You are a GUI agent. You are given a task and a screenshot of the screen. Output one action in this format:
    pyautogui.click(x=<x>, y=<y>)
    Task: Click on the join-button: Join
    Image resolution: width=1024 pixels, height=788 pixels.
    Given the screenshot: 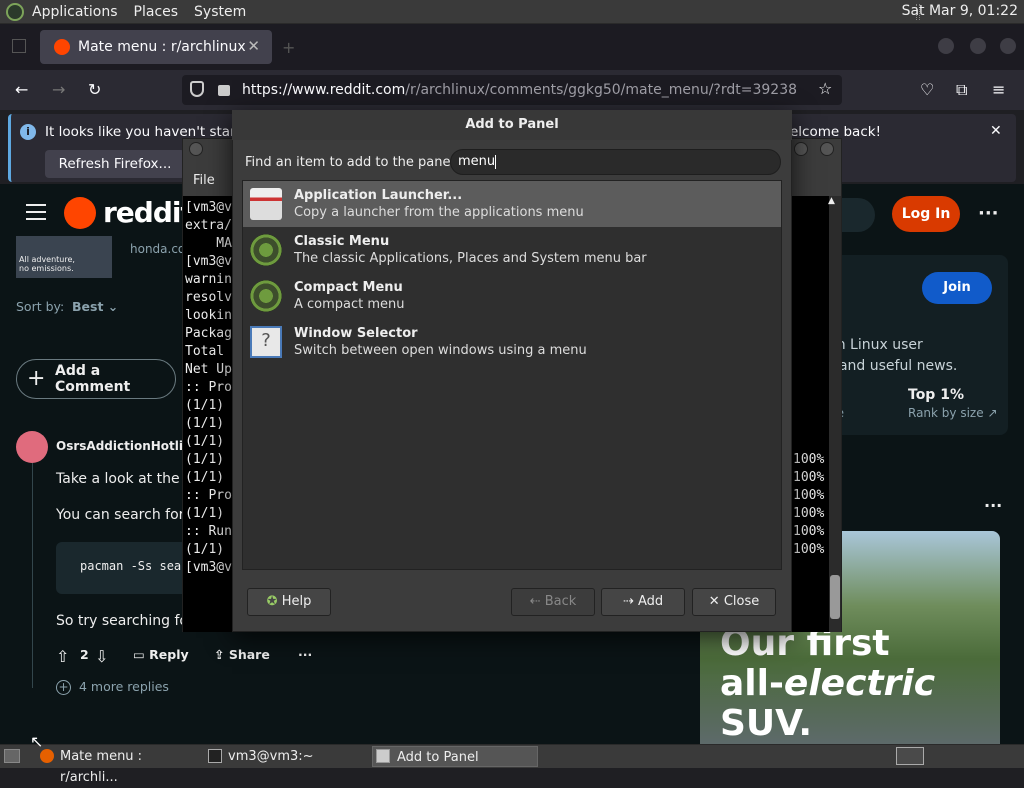 What is the action you would take?
    pyautogui.click(x=957, y=288)
    